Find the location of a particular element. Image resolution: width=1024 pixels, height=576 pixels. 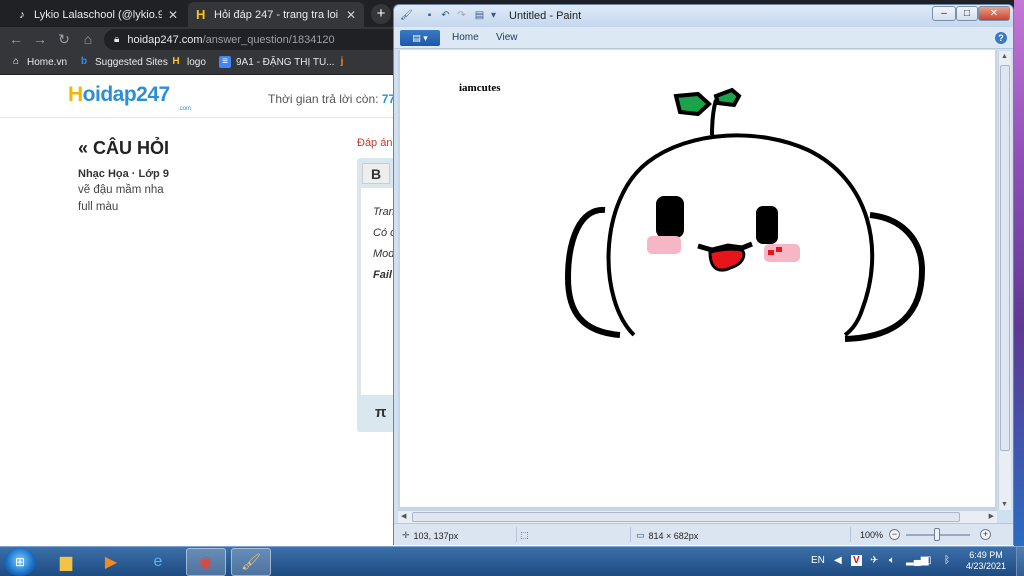

bookmark-logo: H logo is located at coordinates (188, 62).